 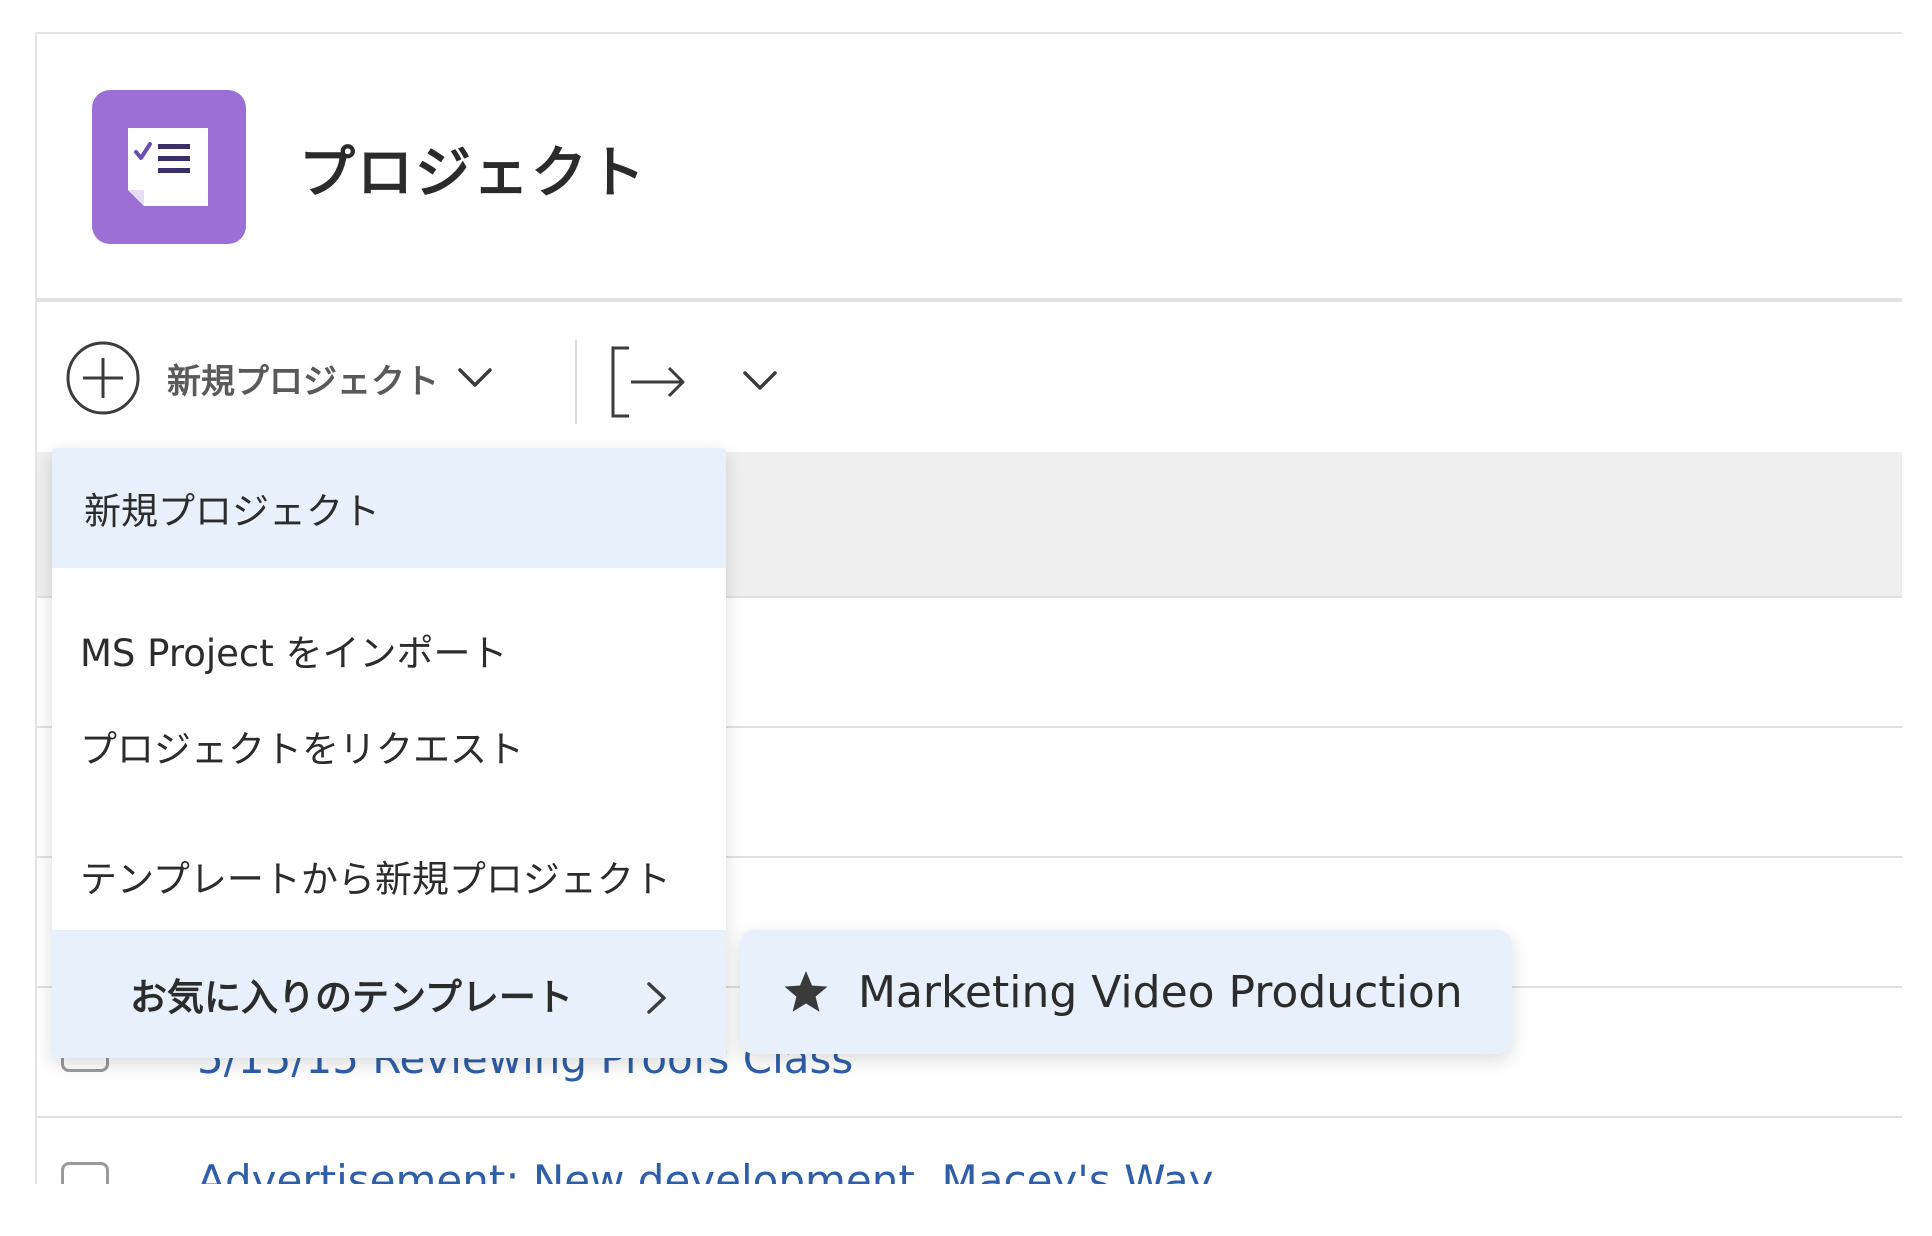 What do you see at coordinates (389, 746) in the screenshot?
I see `menu-item-request-project: プロジェクトをリクエスト` at bounding box center [389, 746].